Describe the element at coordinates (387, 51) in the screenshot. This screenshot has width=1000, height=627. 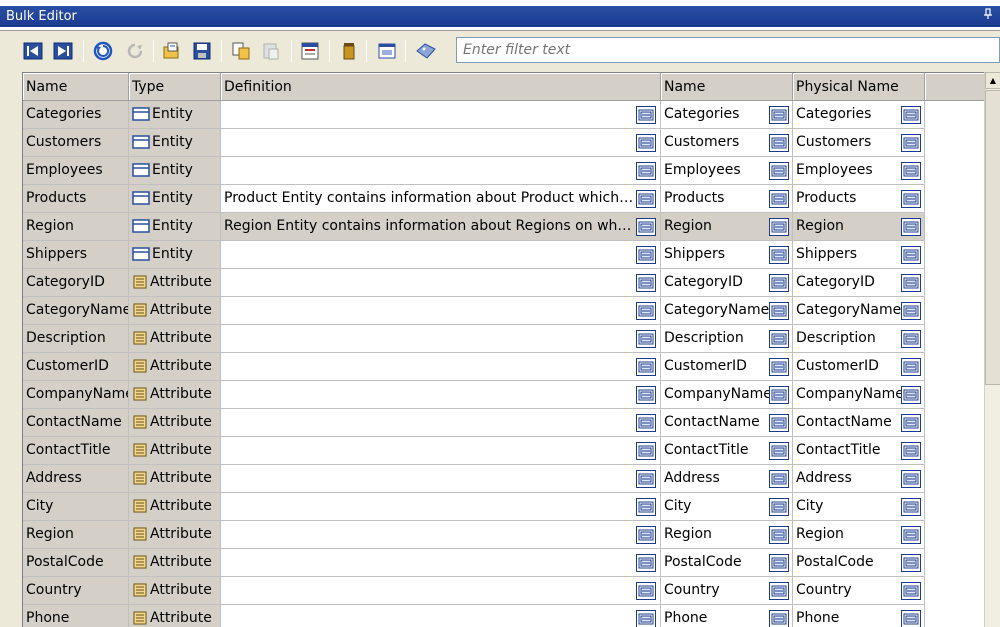
I see `view-icon` at that location.